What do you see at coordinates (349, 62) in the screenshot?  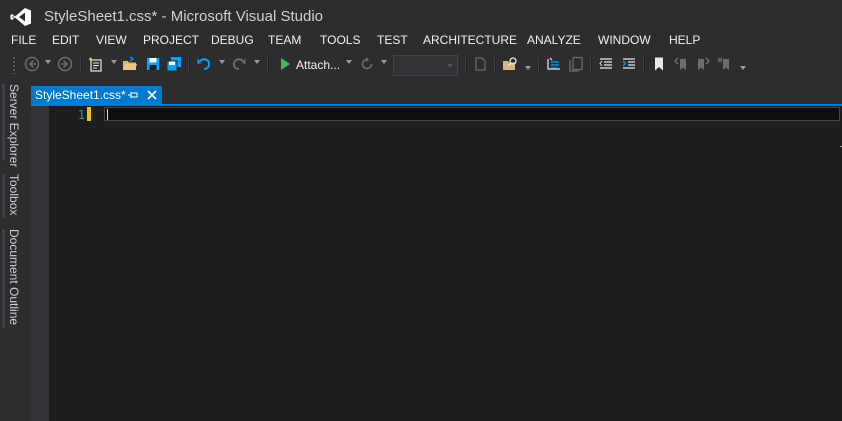 I see `attach-dropdown-icon` at bounding box center [349, 62].